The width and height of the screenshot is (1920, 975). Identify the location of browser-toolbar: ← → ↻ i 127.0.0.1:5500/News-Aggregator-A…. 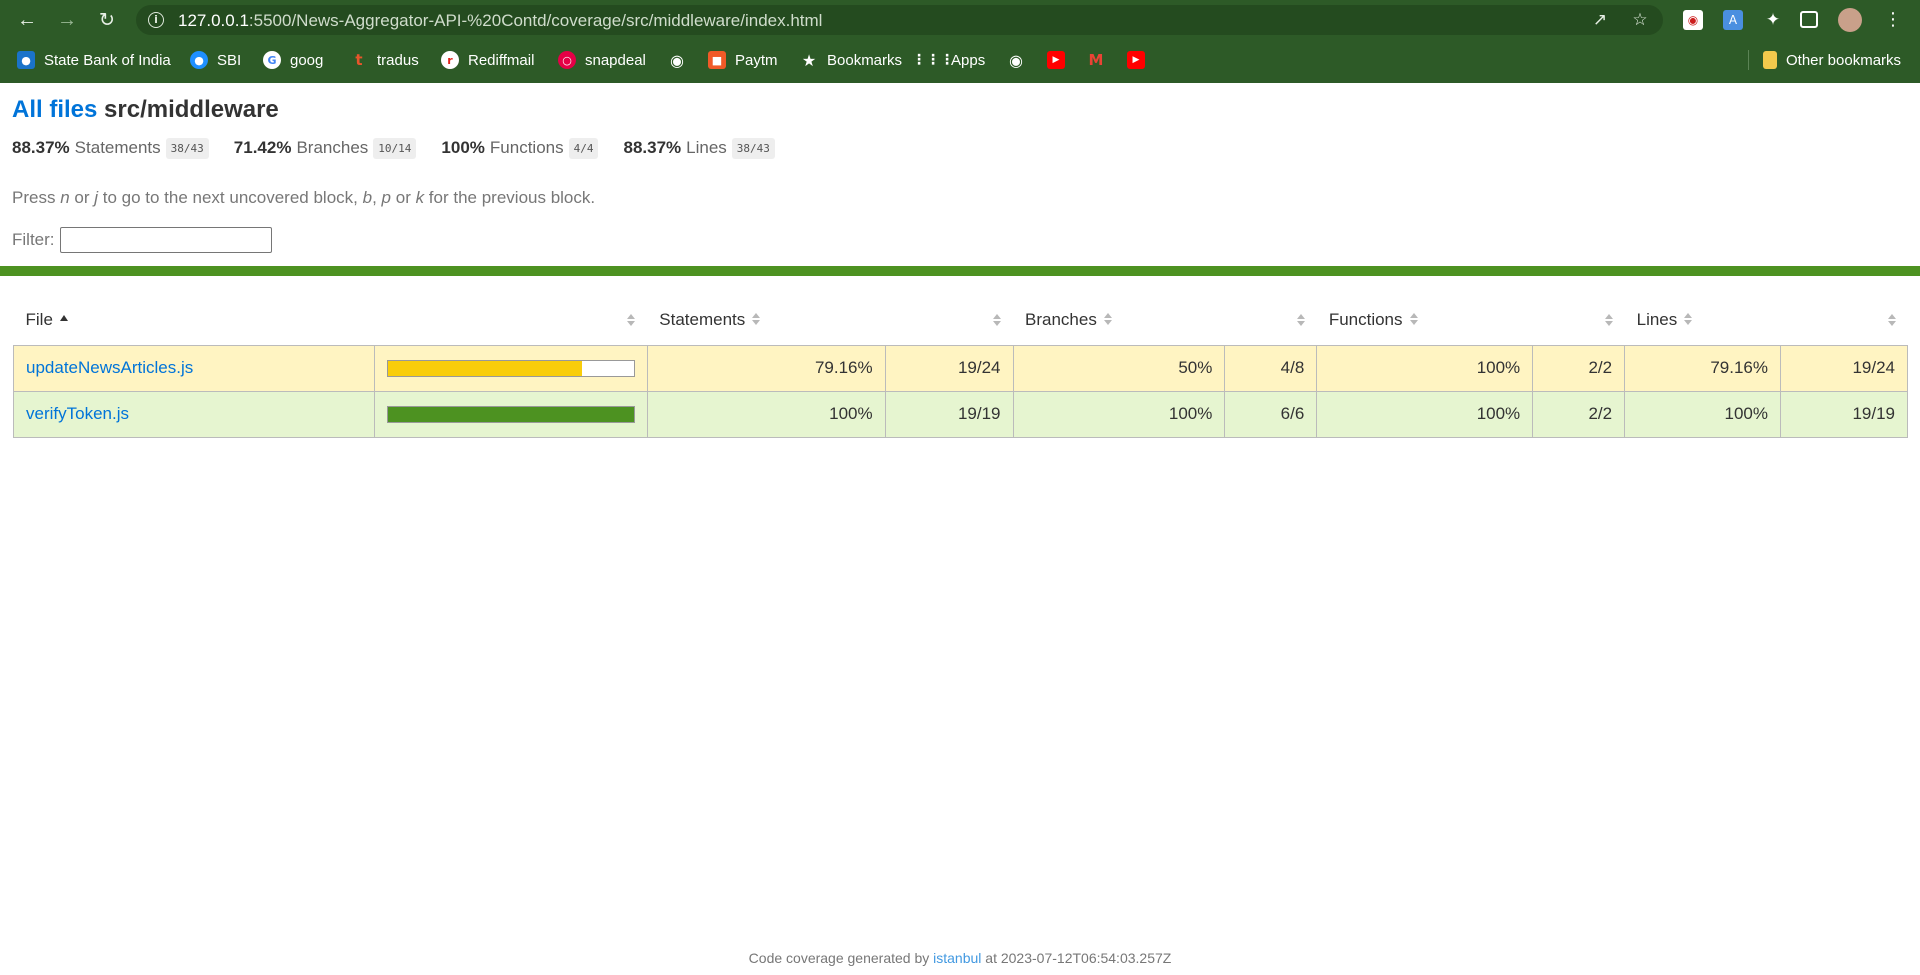
(960, 41).